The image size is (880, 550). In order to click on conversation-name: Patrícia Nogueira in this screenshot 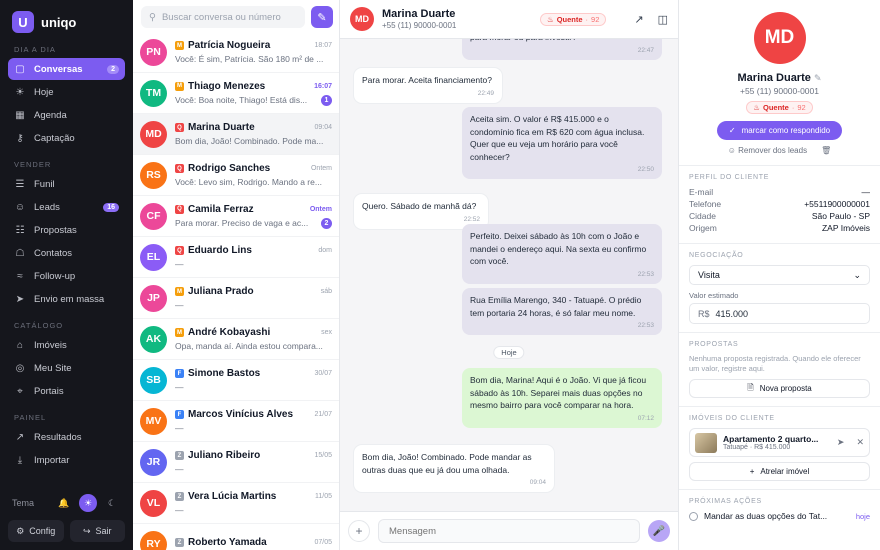, I will do `click(229, 45)`.